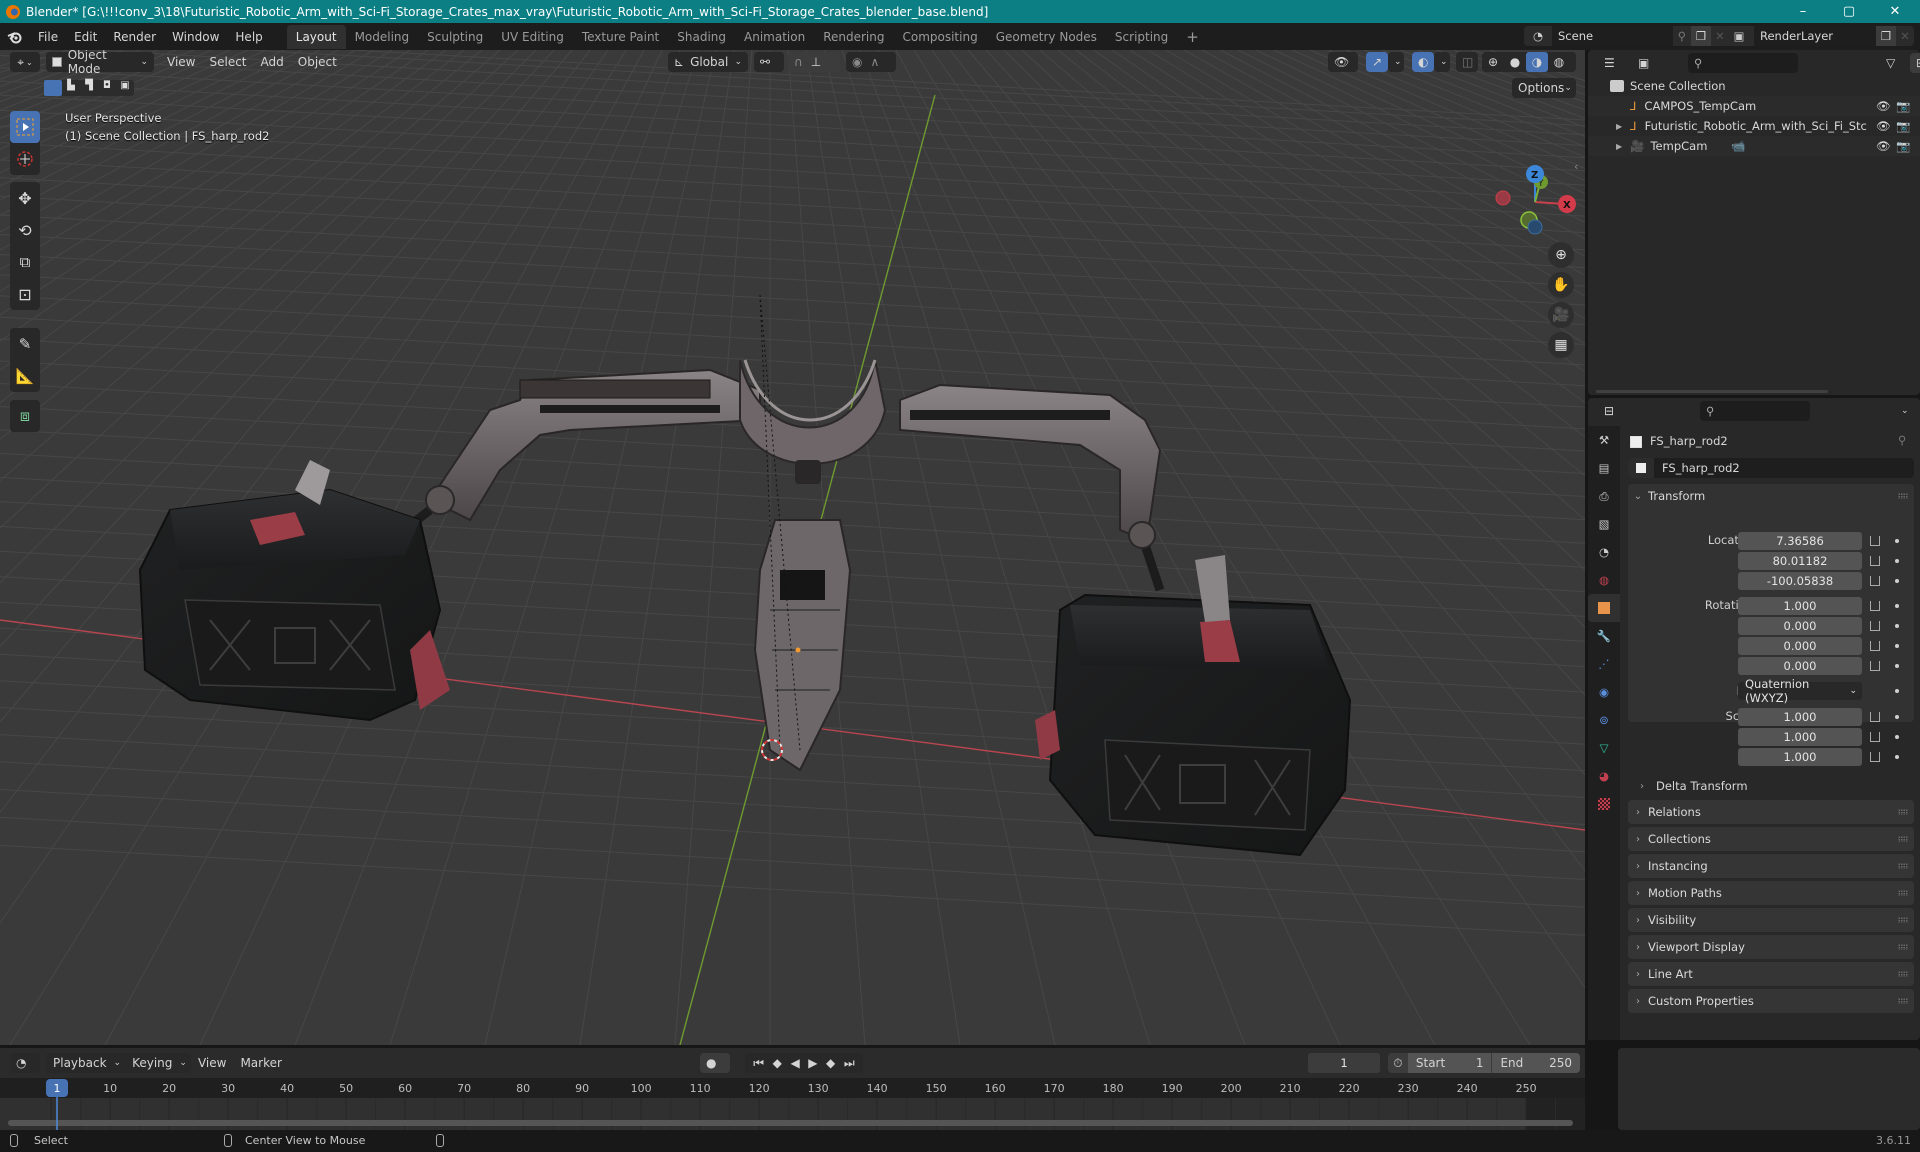 Image resolution: width=1920 pixels, height=1152 pixels. Describe the element at coordinates (1771, 812) in the screenshot. I see `panel-relations: › Relations` at that location.